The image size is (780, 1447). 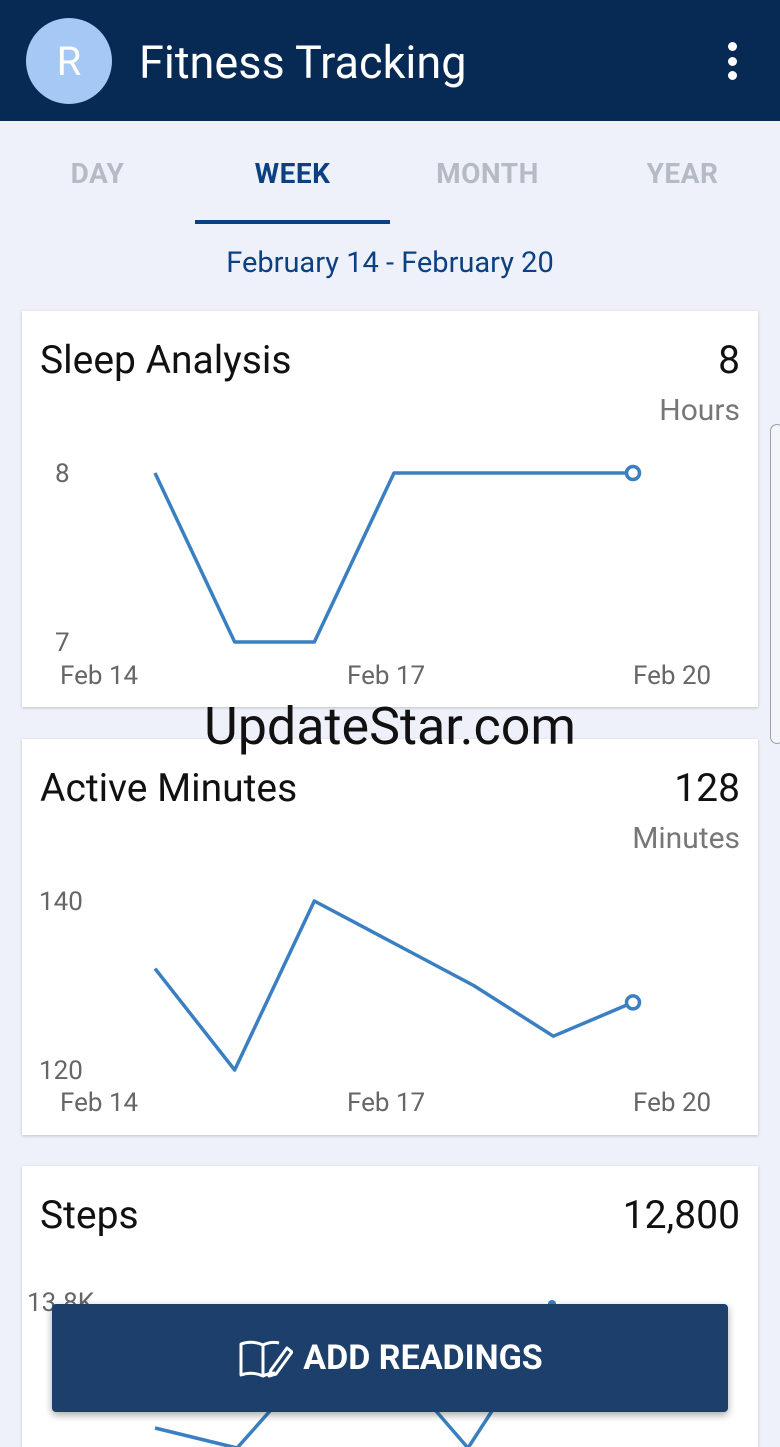 I want to click on active-series-line, so click(x=393, y=985).